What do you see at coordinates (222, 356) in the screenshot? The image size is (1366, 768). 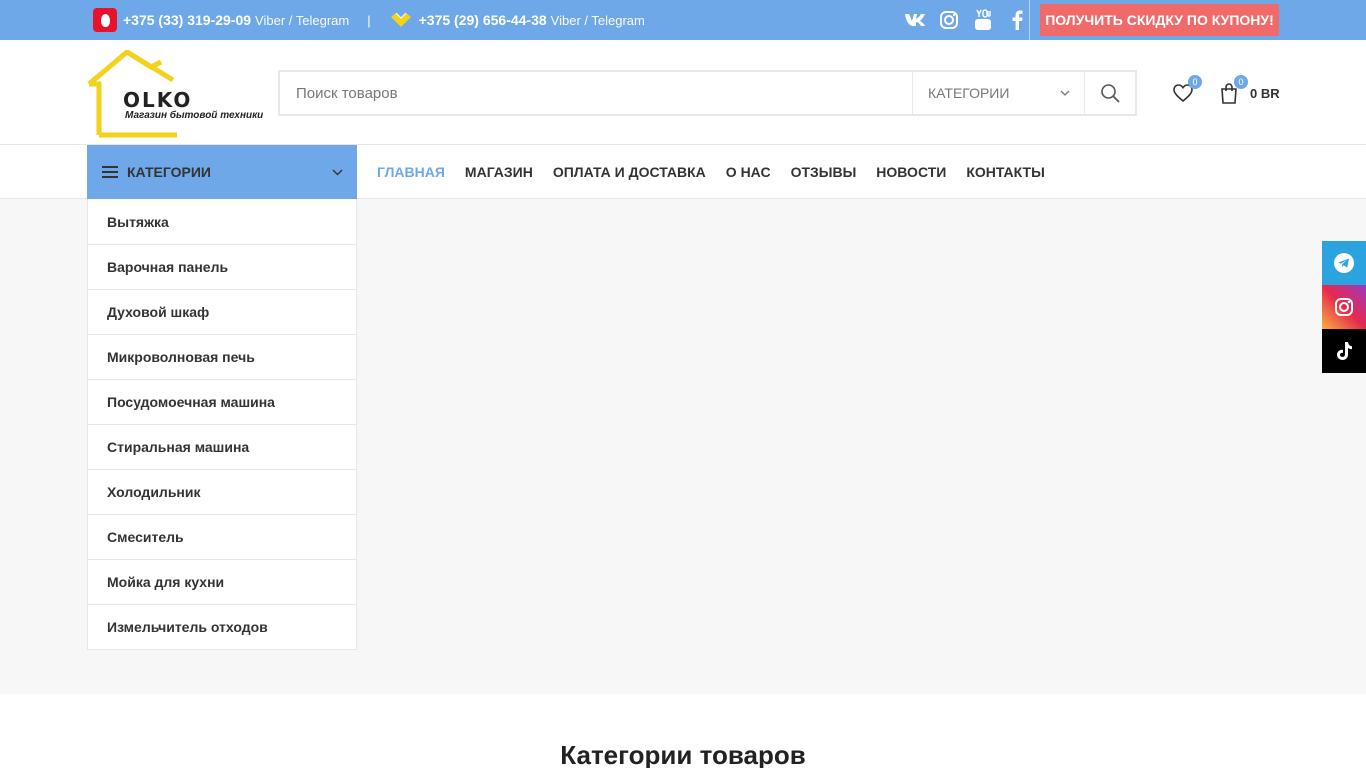 I see `category-item-microwave: Микроволновая печь` at bounding box center [222, 356].